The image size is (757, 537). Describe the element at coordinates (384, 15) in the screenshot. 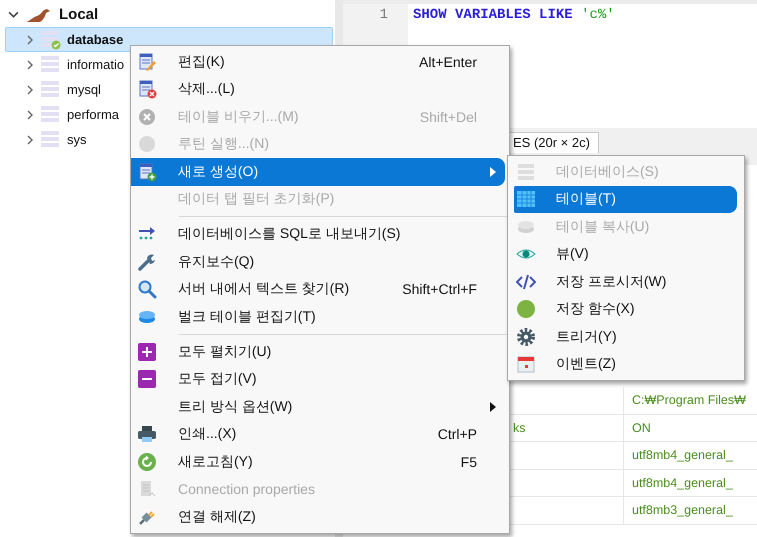

I see `line-number: 1` at that location.